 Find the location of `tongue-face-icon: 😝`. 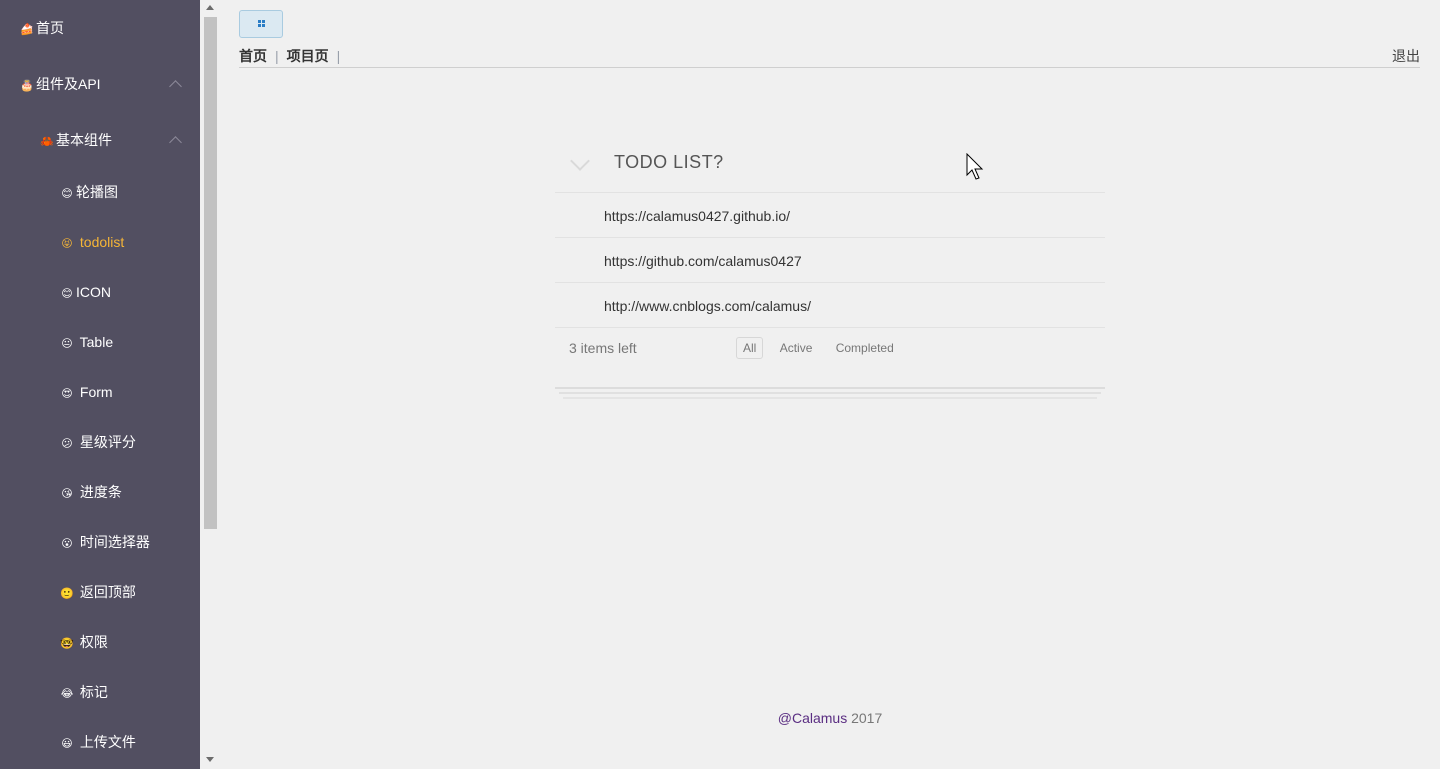

tongue-face-icon: 😝 is located at coordinates (67, 244).